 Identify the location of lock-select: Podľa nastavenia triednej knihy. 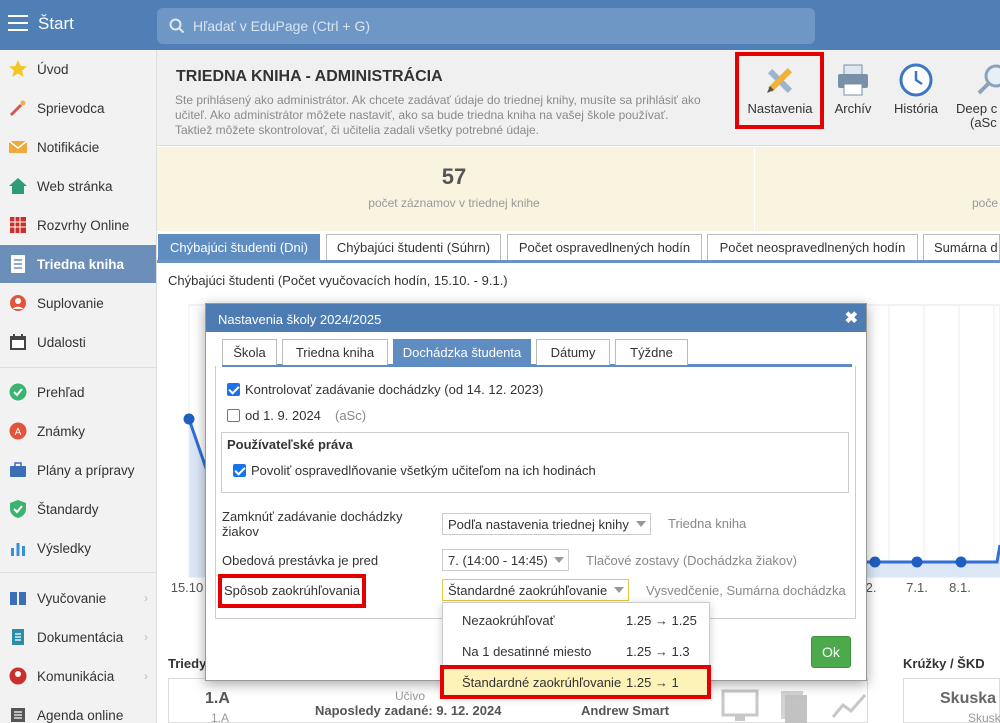
(546, 524).